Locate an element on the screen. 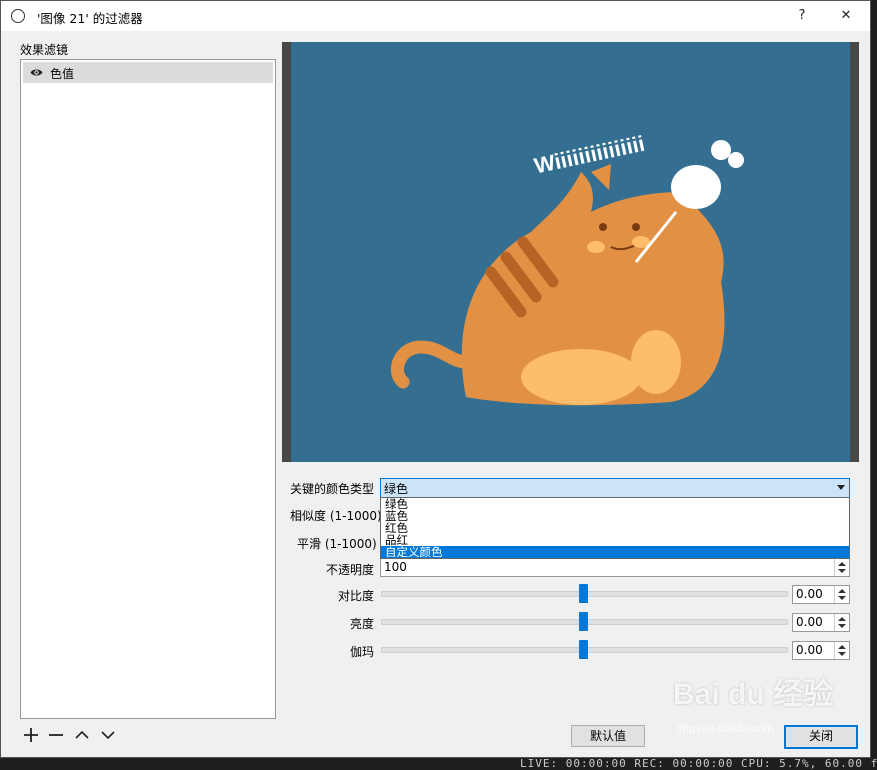 Image resolution: width=877 pixels, height=770 pixels. brightness-label: 亮度 is located at coordinates (362, 624).